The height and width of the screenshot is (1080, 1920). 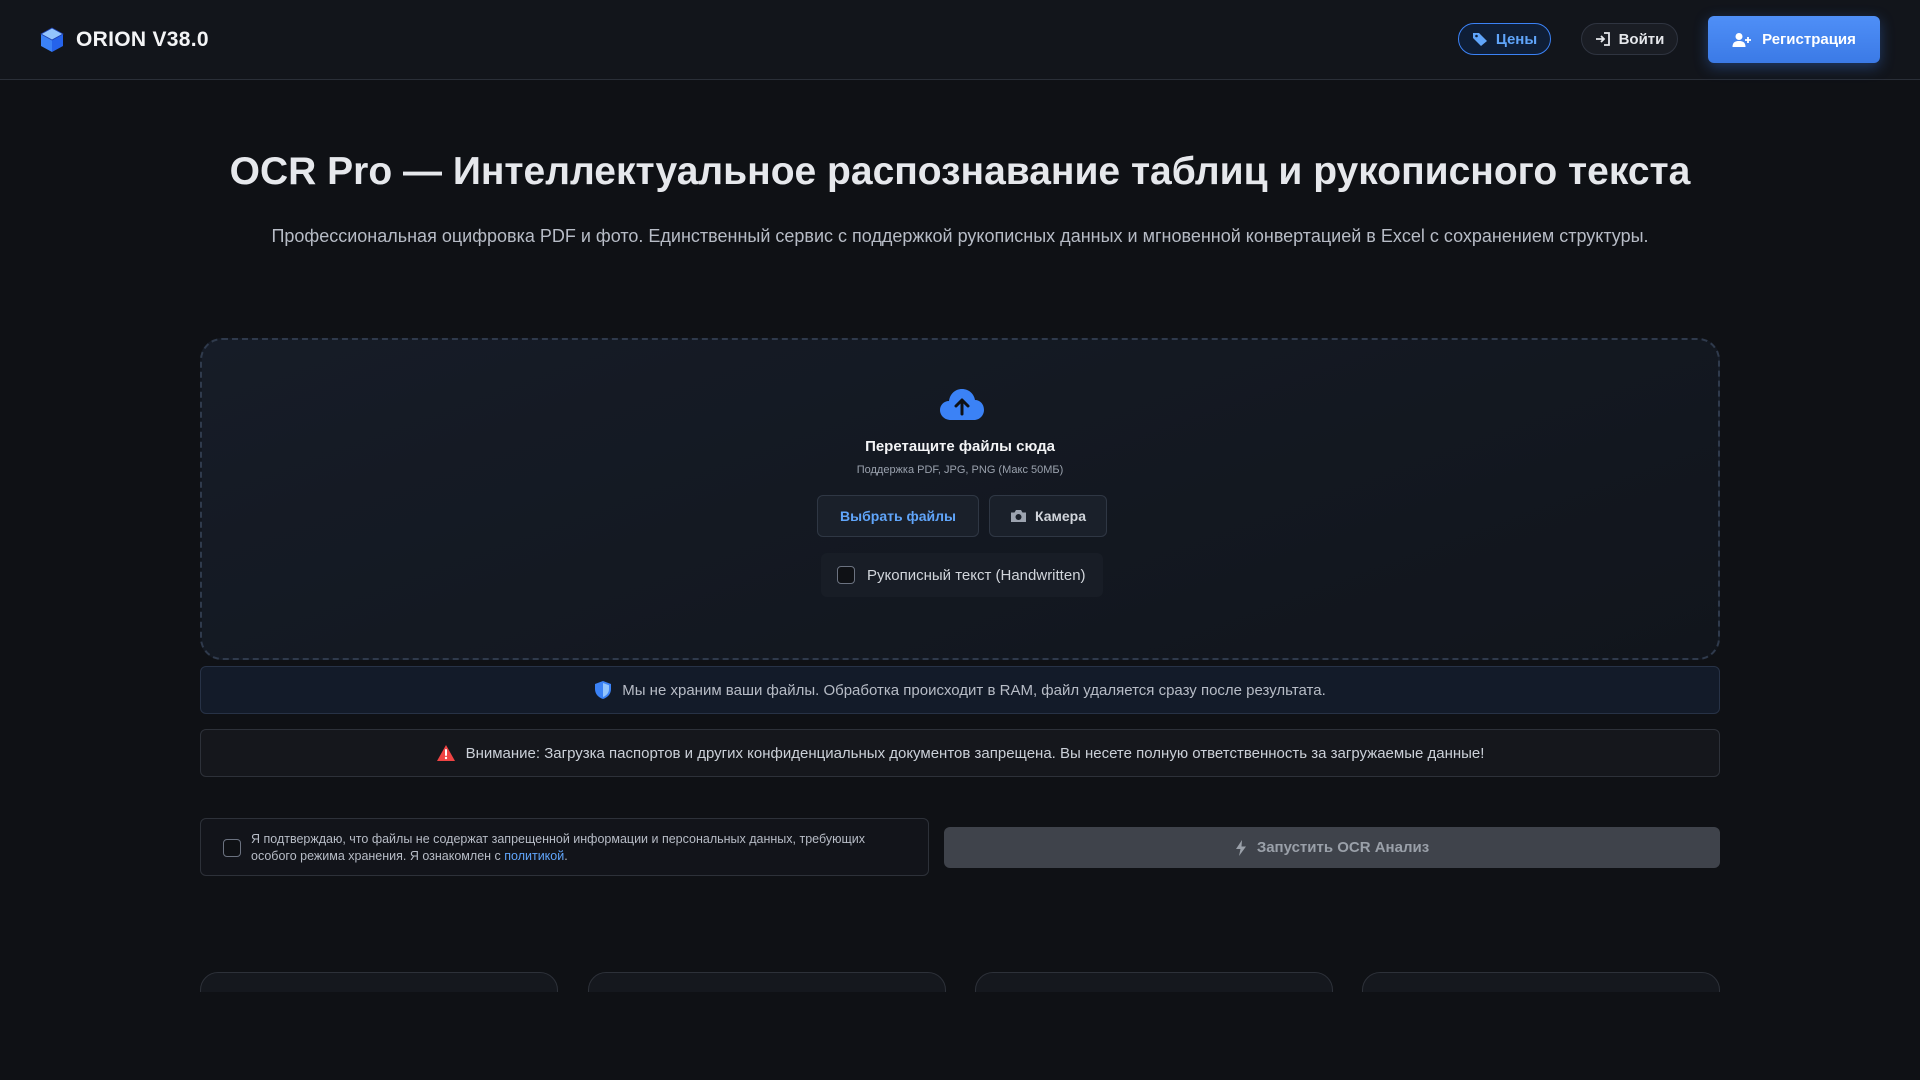 I want to click on prices-button: Цены, so click(x=1504, y=39).